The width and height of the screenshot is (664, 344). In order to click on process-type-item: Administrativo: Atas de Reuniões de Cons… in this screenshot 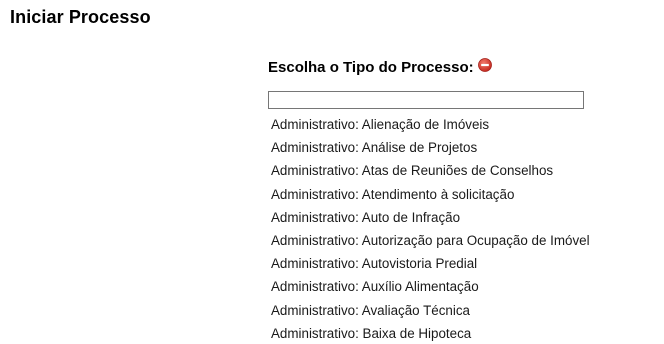, I will do `click(463, 170)`.